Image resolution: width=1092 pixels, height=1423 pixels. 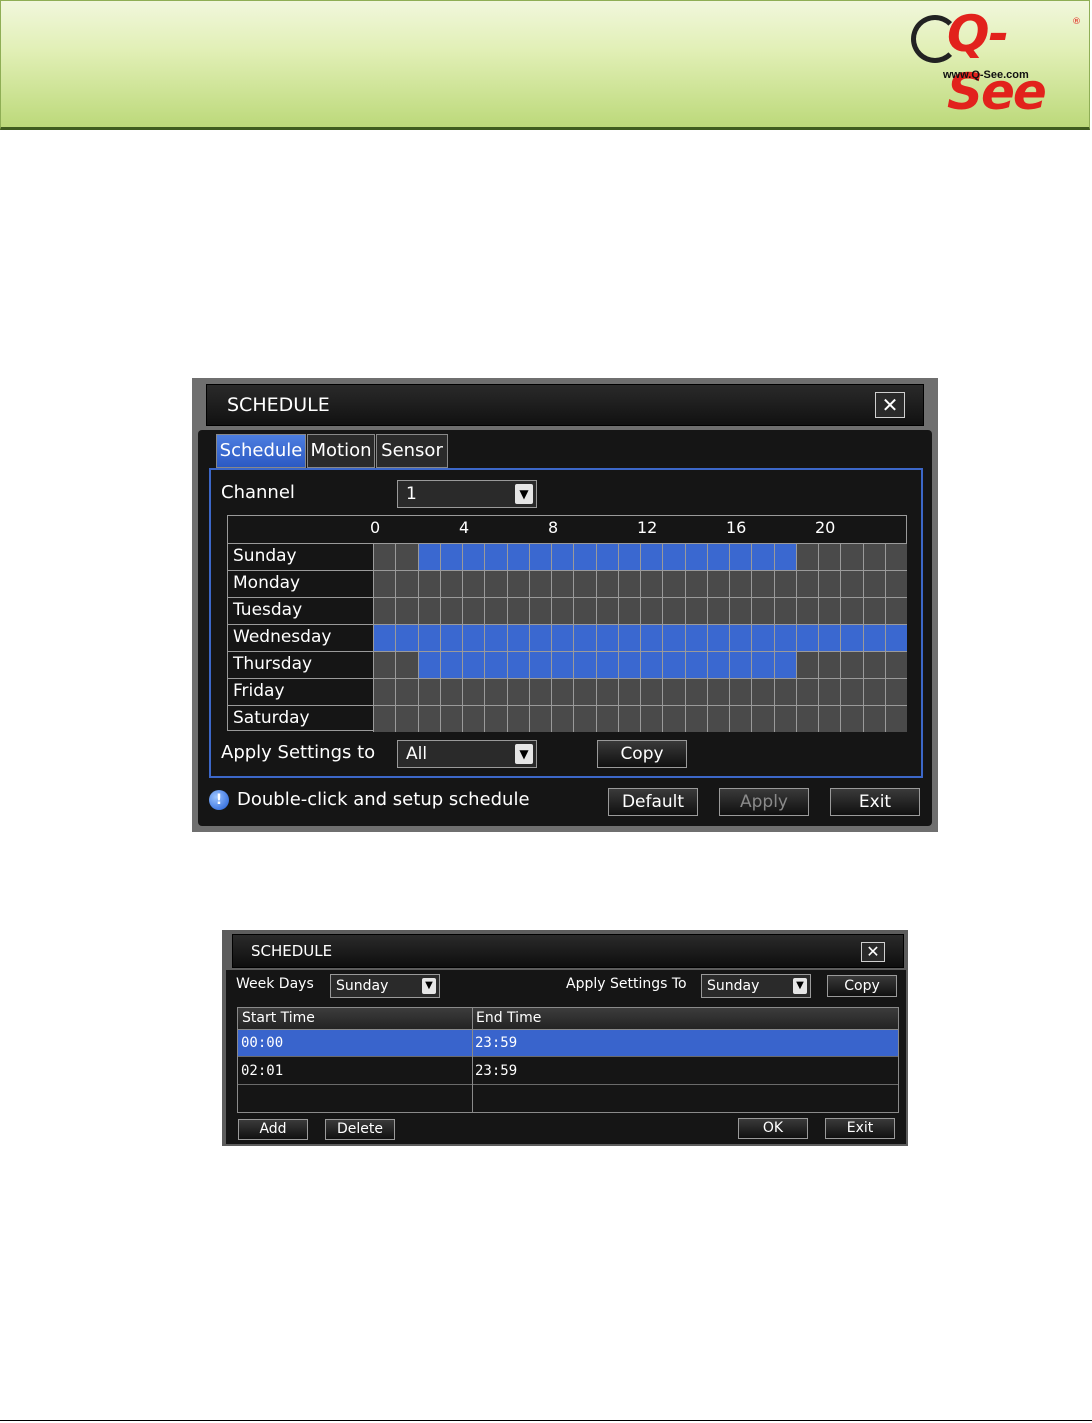 I want to click on tab-schedule: Schedule, so click(x=261, y=451).